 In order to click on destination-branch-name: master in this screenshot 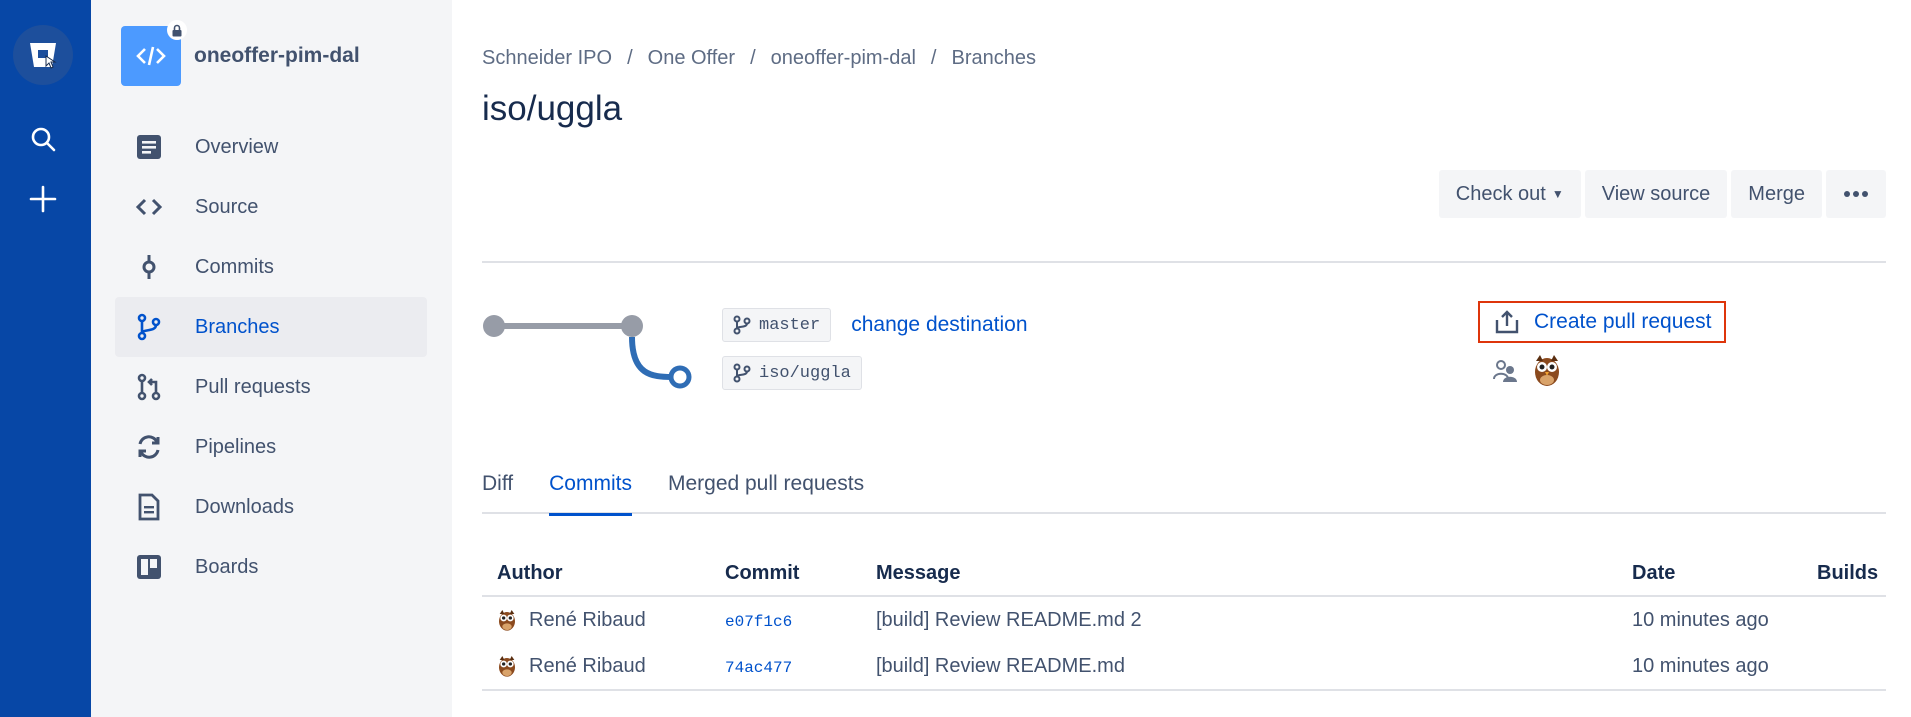, I will do `click(790, 325)`.